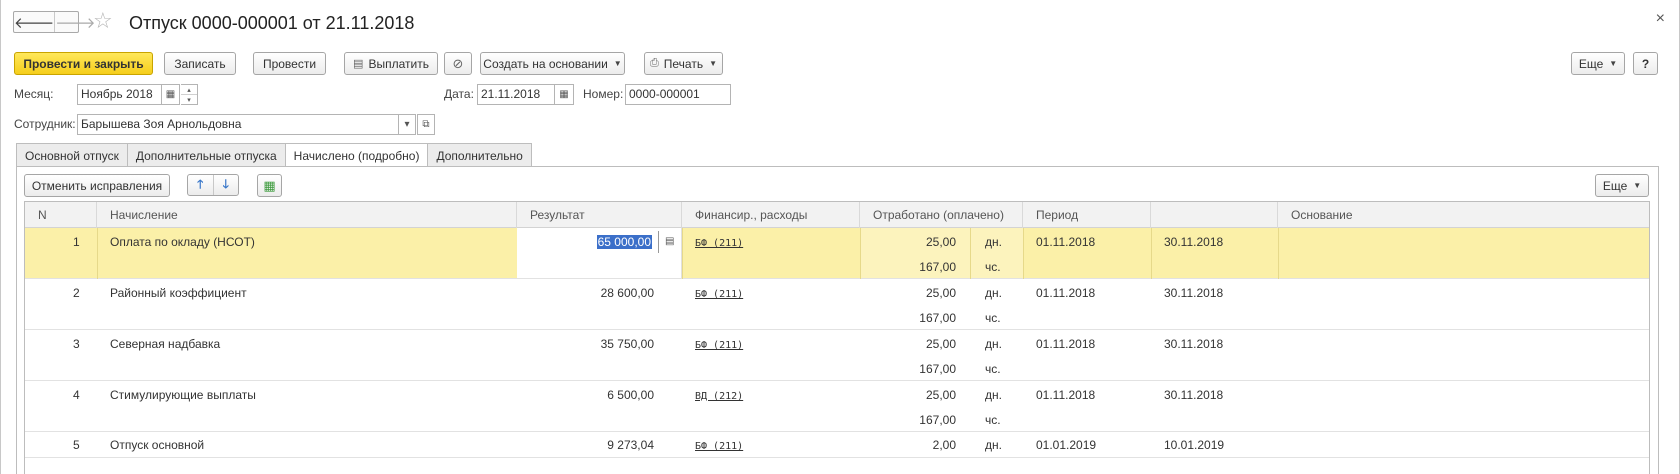  I want to click on month-label: Месяц:, so click(34, 94).